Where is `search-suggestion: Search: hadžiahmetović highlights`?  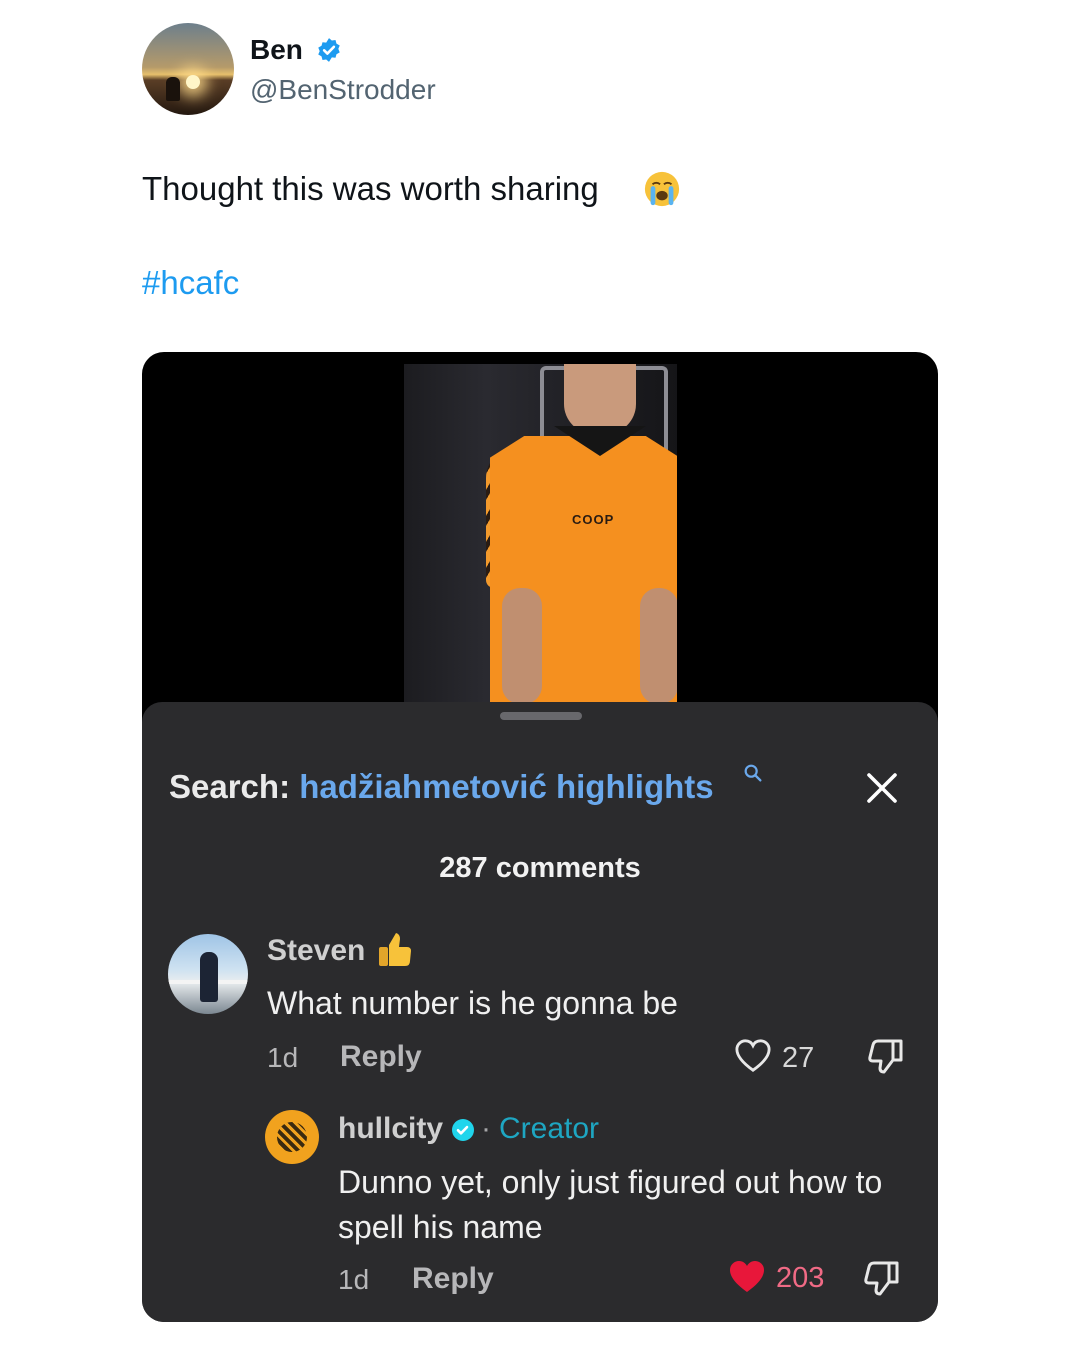 search-suggestion: Search: hadžiahmetović highlights is located at coordinates (441, 787).